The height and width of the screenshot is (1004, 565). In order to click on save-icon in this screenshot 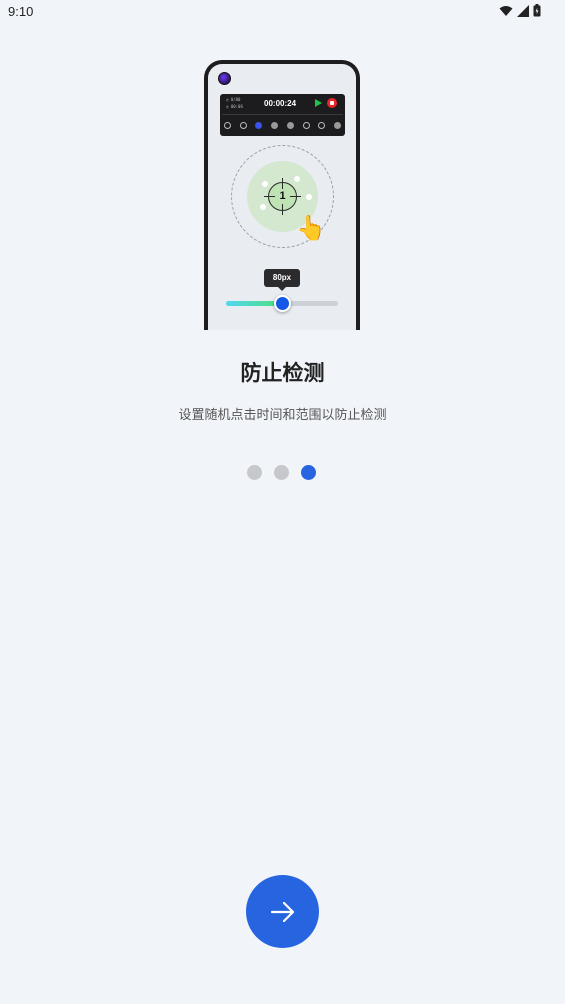, I will do `click(322, 125)`.